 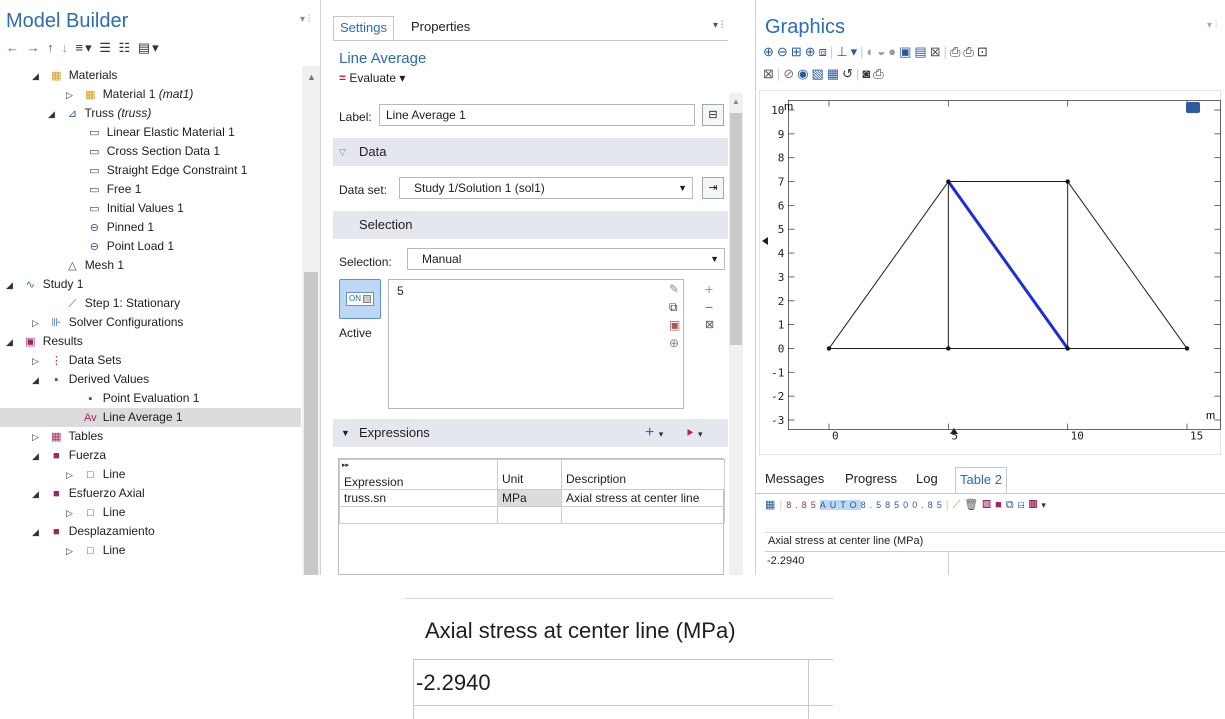 What do you see at coordinates (643, 515) in the screenshot?
I see `description-cell-empty` at bounding box center [643, 515].